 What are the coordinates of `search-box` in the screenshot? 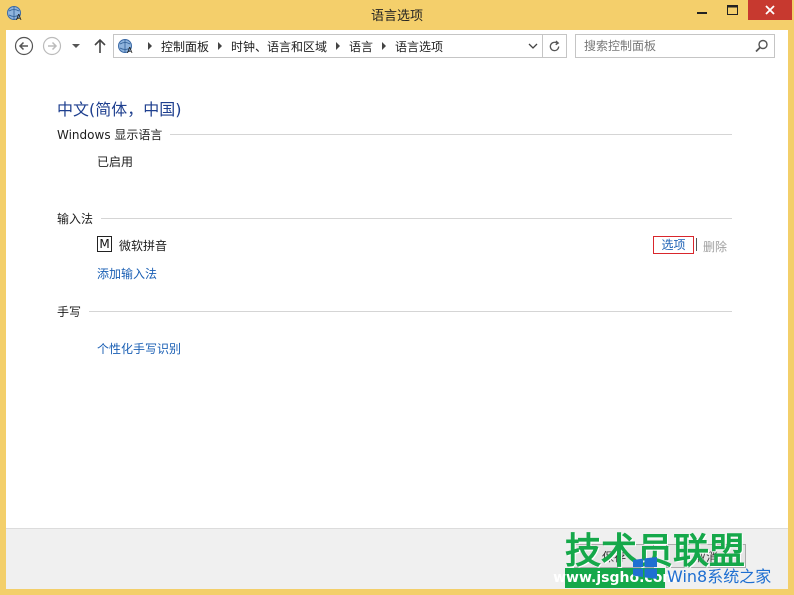 It's located at (675, 46).